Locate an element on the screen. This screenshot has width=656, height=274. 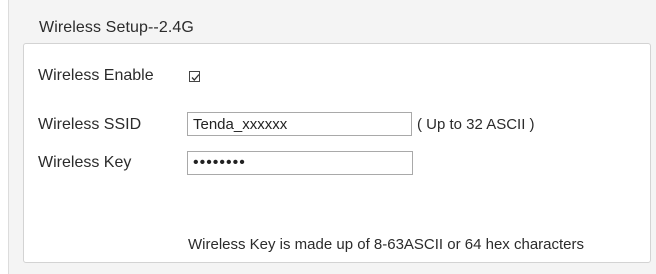
section-title: Wireless Setup--2.4G is located at coordinates (116, 27).